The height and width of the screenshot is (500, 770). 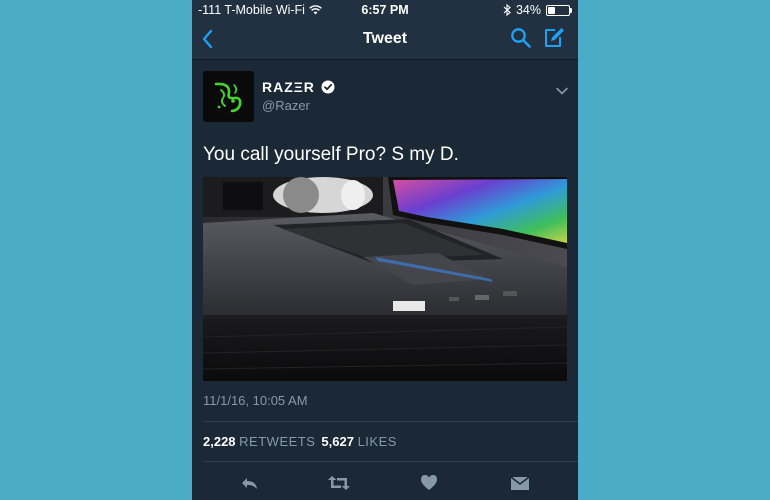 I want to click on reply-button, so click(x=250, y=485).